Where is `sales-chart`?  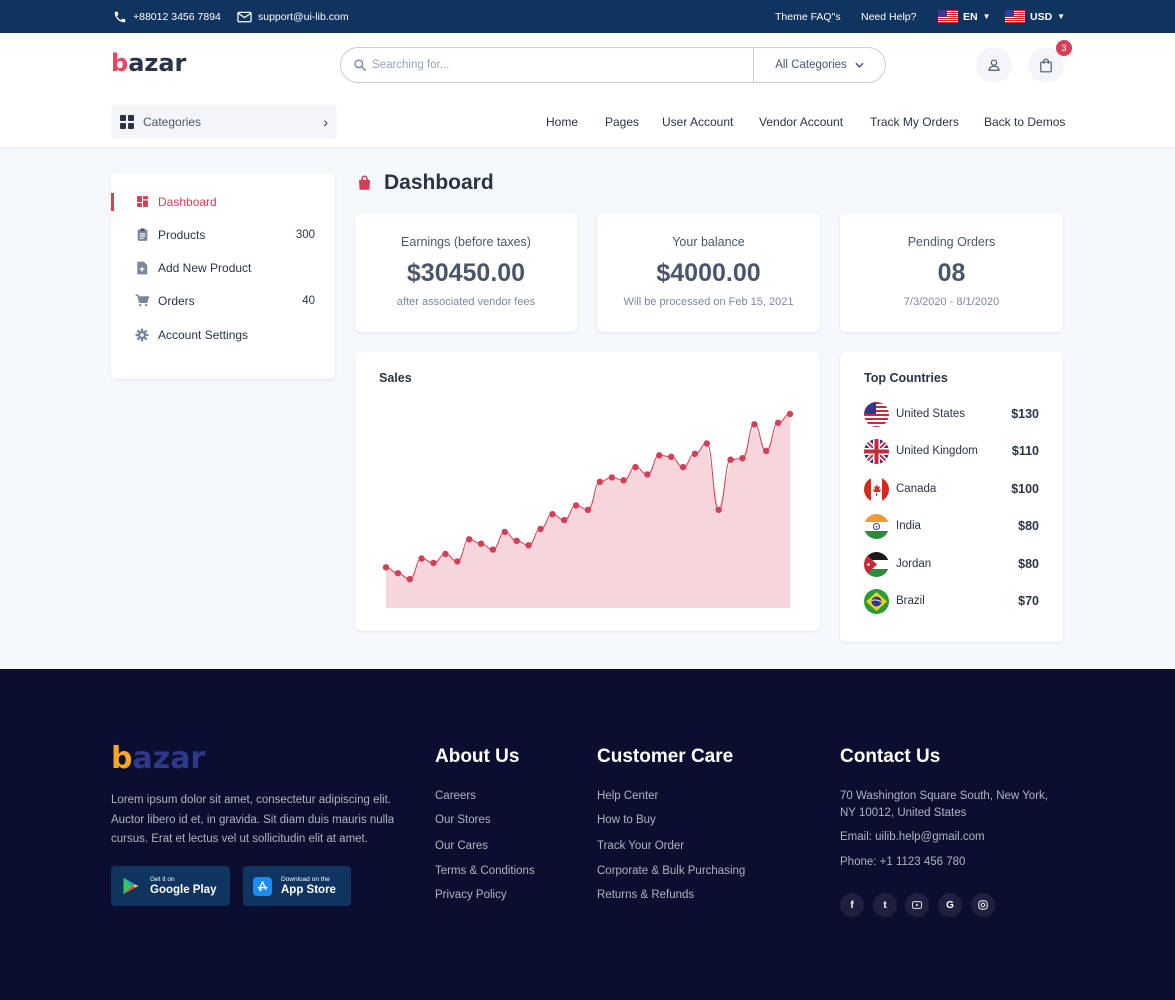 sales-chart is located at coordinates (588, 509).